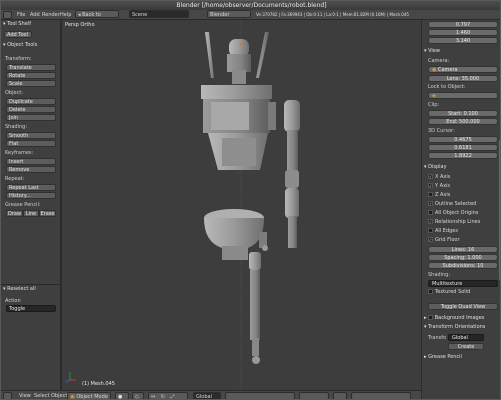 The image size is (501, 400). I want to click on object-info: (1) Mesh.045, so click(98, 384).